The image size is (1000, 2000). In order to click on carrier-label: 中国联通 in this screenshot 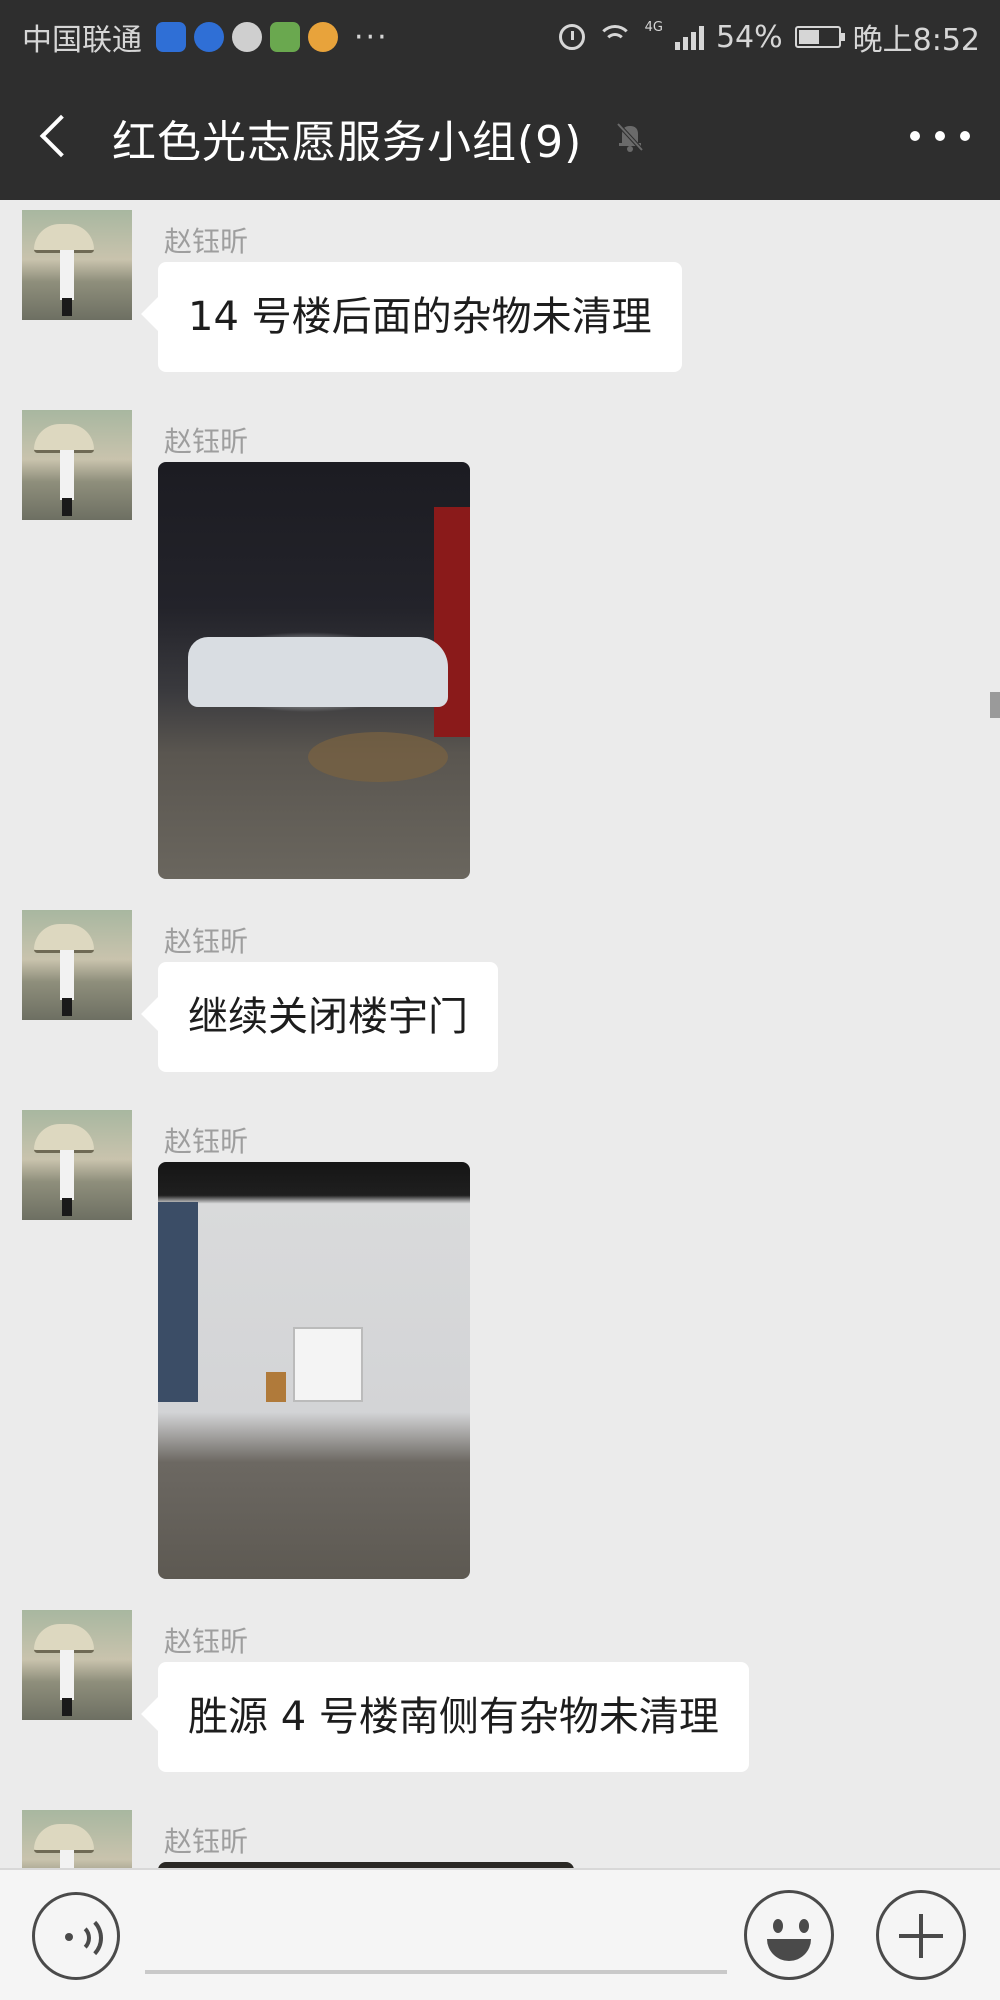, I will do `click(82, 40)`.